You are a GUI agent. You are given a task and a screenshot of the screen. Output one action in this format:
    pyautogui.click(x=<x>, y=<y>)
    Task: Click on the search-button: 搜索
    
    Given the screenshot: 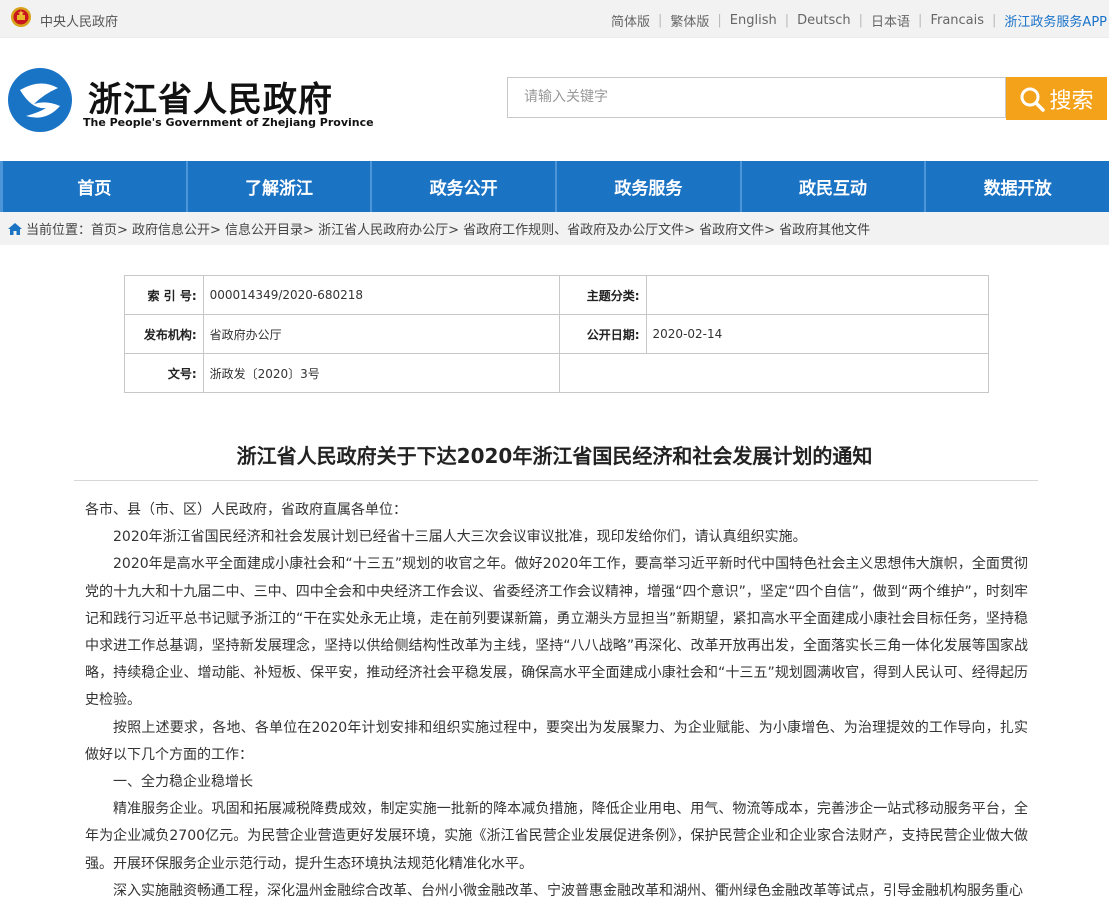 What is the action you would take?
    pyautogui.click(x=1056, y=98)
    